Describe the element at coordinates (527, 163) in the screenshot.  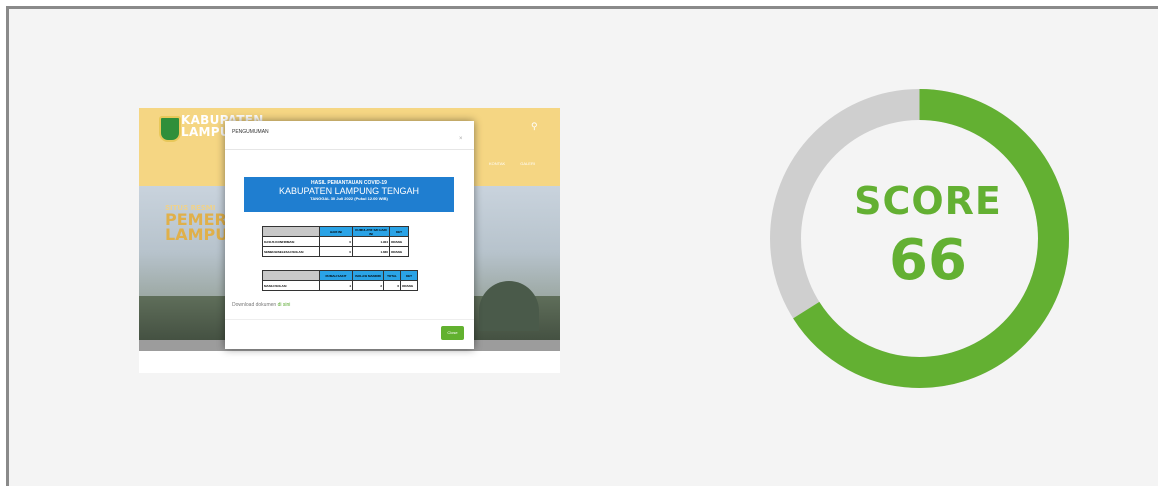
I see `nav-item-galeri: GALERI` at that location.